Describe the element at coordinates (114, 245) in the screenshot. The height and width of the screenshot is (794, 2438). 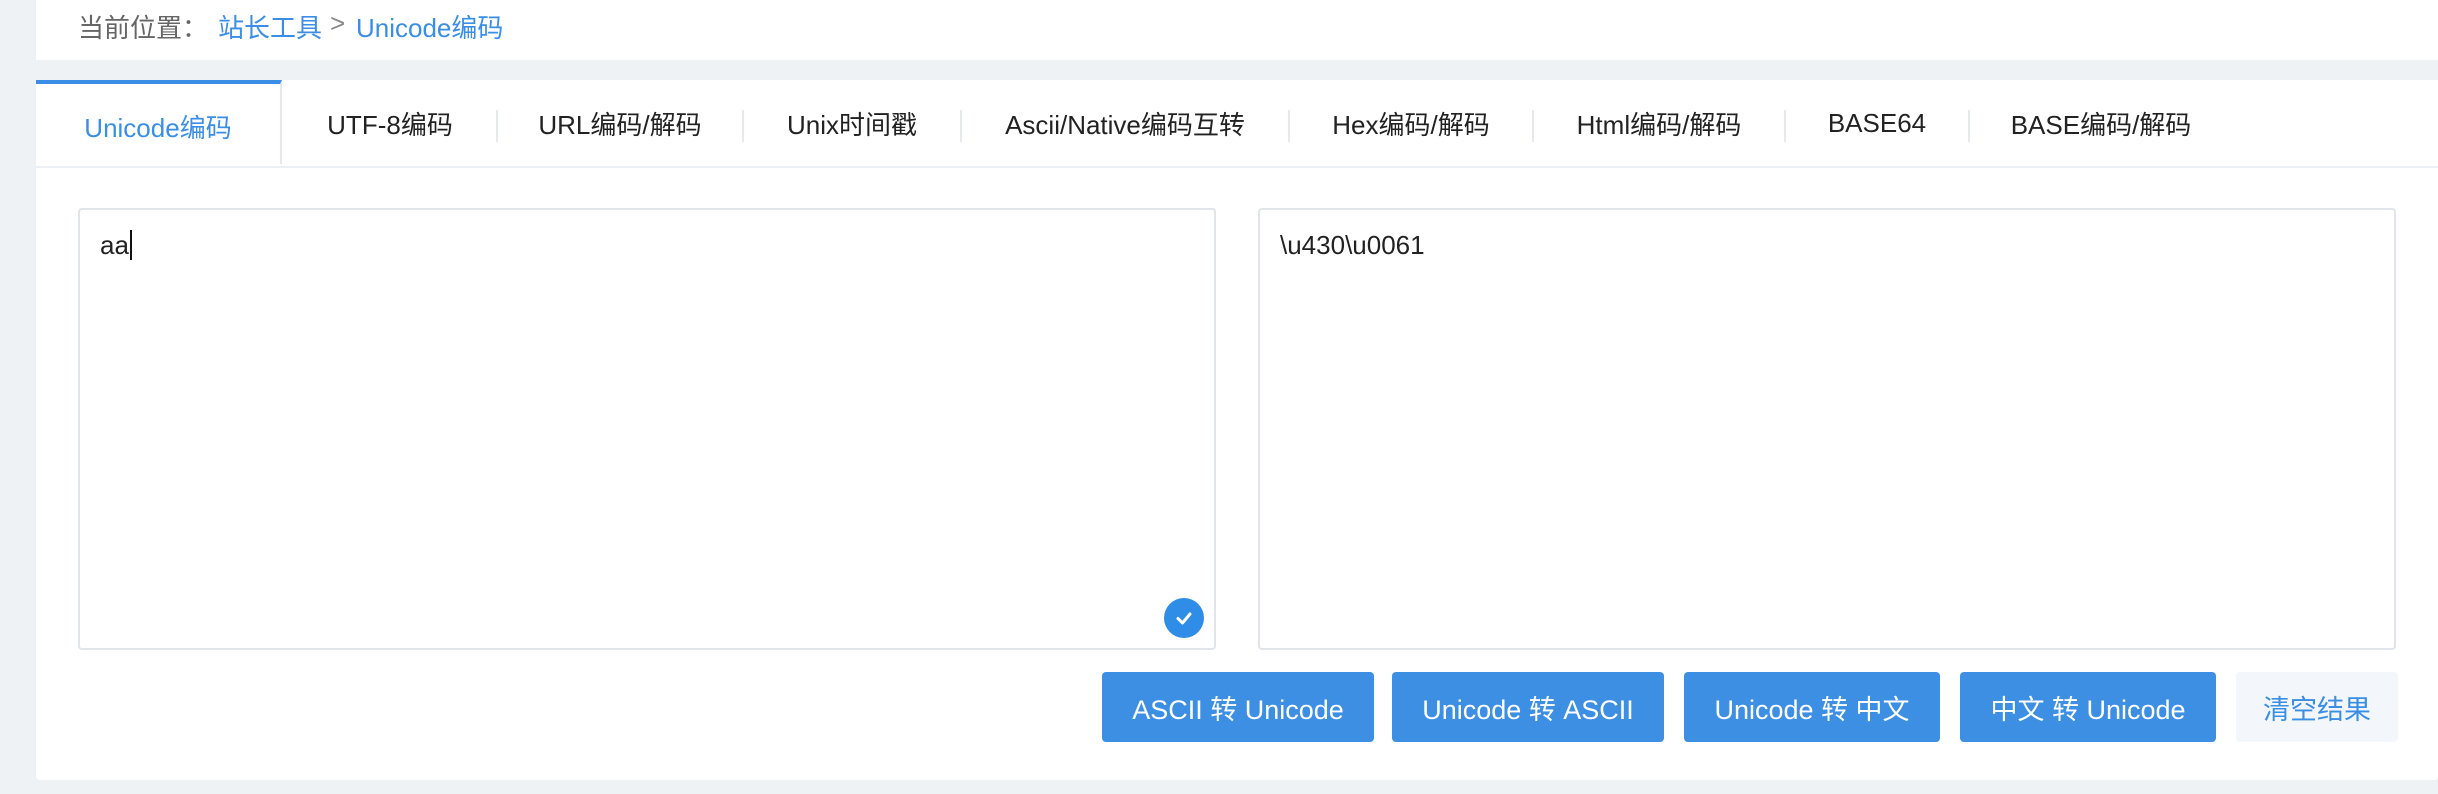
I see `input-text: aa` at that location.